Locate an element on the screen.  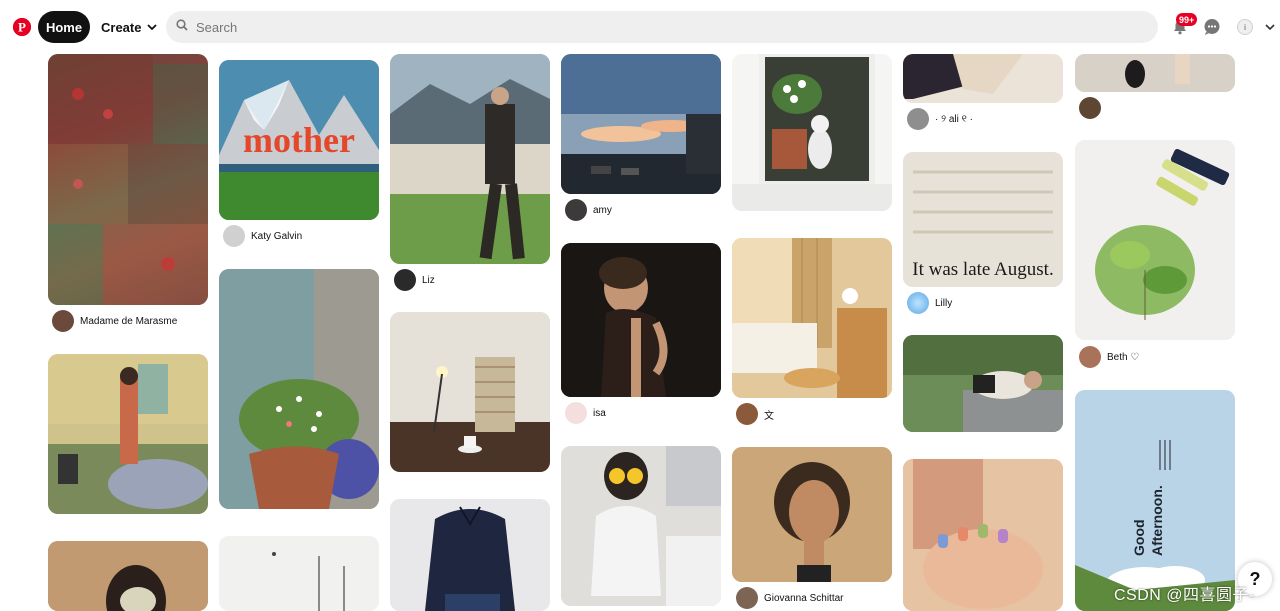
pin-image-leaf-sketch is located at coordinates (1155, 240).